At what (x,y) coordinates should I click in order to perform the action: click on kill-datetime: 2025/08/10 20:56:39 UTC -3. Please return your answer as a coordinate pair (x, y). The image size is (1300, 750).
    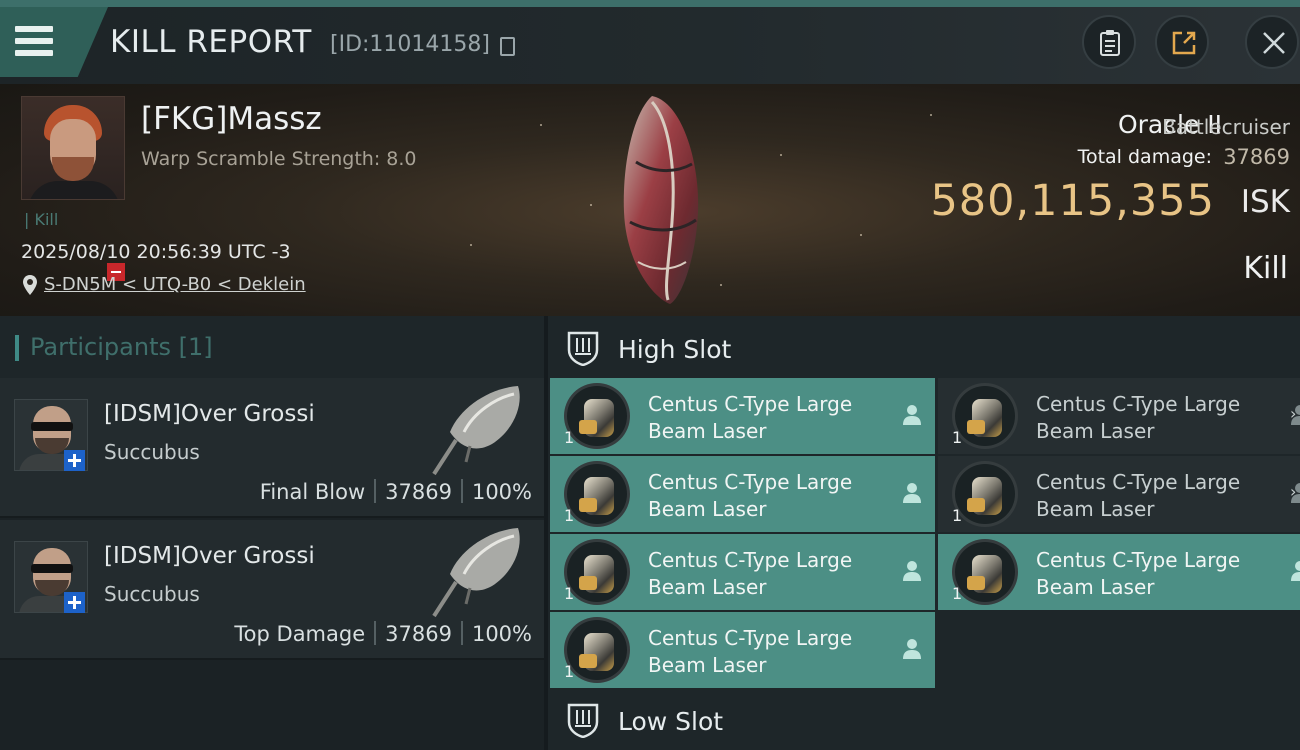
    Looking at the image, I should click on (156, 252).